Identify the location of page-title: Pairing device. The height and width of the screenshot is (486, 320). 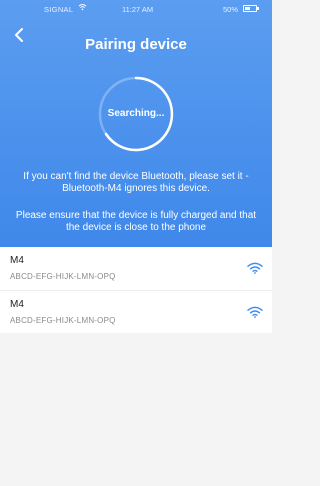
(136, 44).